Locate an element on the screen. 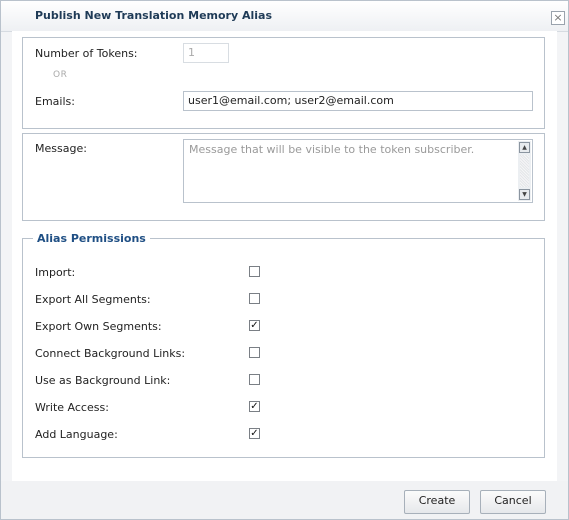  permission-label: Use as Background Link: is located at coordinates (103, 380).